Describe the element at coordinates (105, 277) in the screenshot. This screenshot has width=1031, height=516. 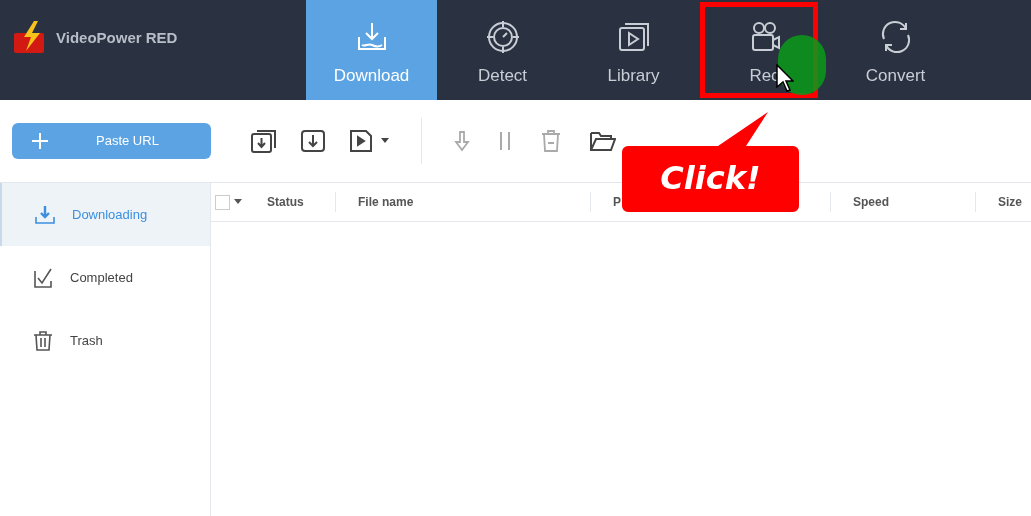
I see `sidebar-item: Completed` at that location.